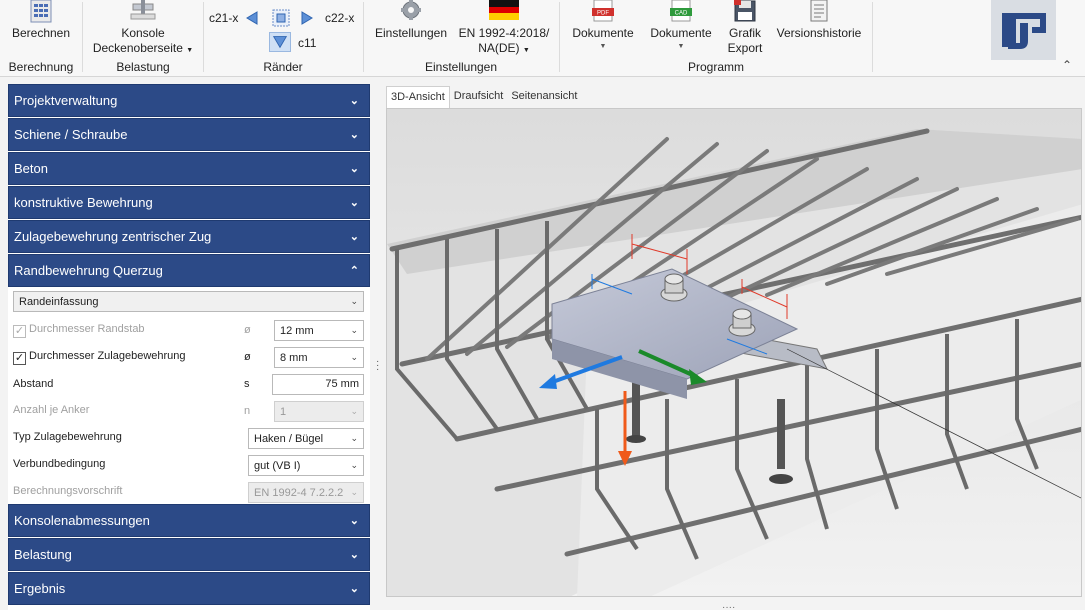 Image resolution: width=1085 pixels, height=610 pixels. What do you see at coordinates (603, 11) in the screenshot?
I see `pdf-file-icon: PDF` at bounding box center [603, 11].